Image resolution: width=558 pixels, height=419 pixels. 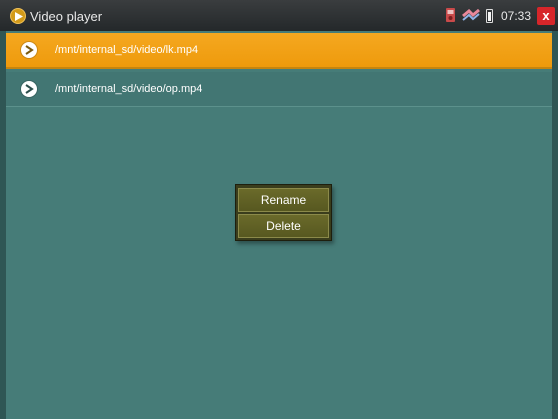 I want to click on file-path: /mnt/internal_sd/video/lk.mp4, so click(x=127, y=50).